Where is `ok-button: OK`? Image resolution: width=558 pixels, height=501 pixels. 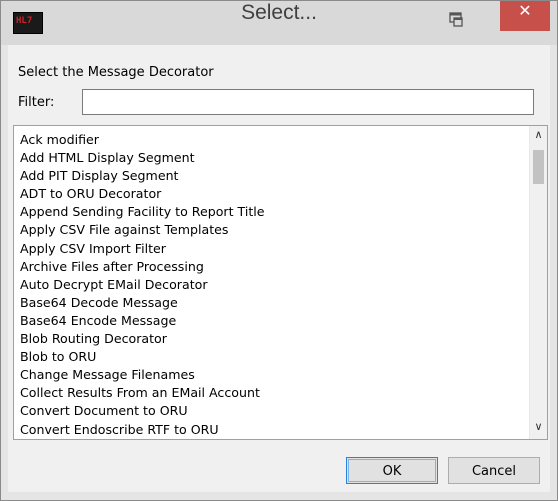
ok-button: OK is located at coordinates (392, 470).